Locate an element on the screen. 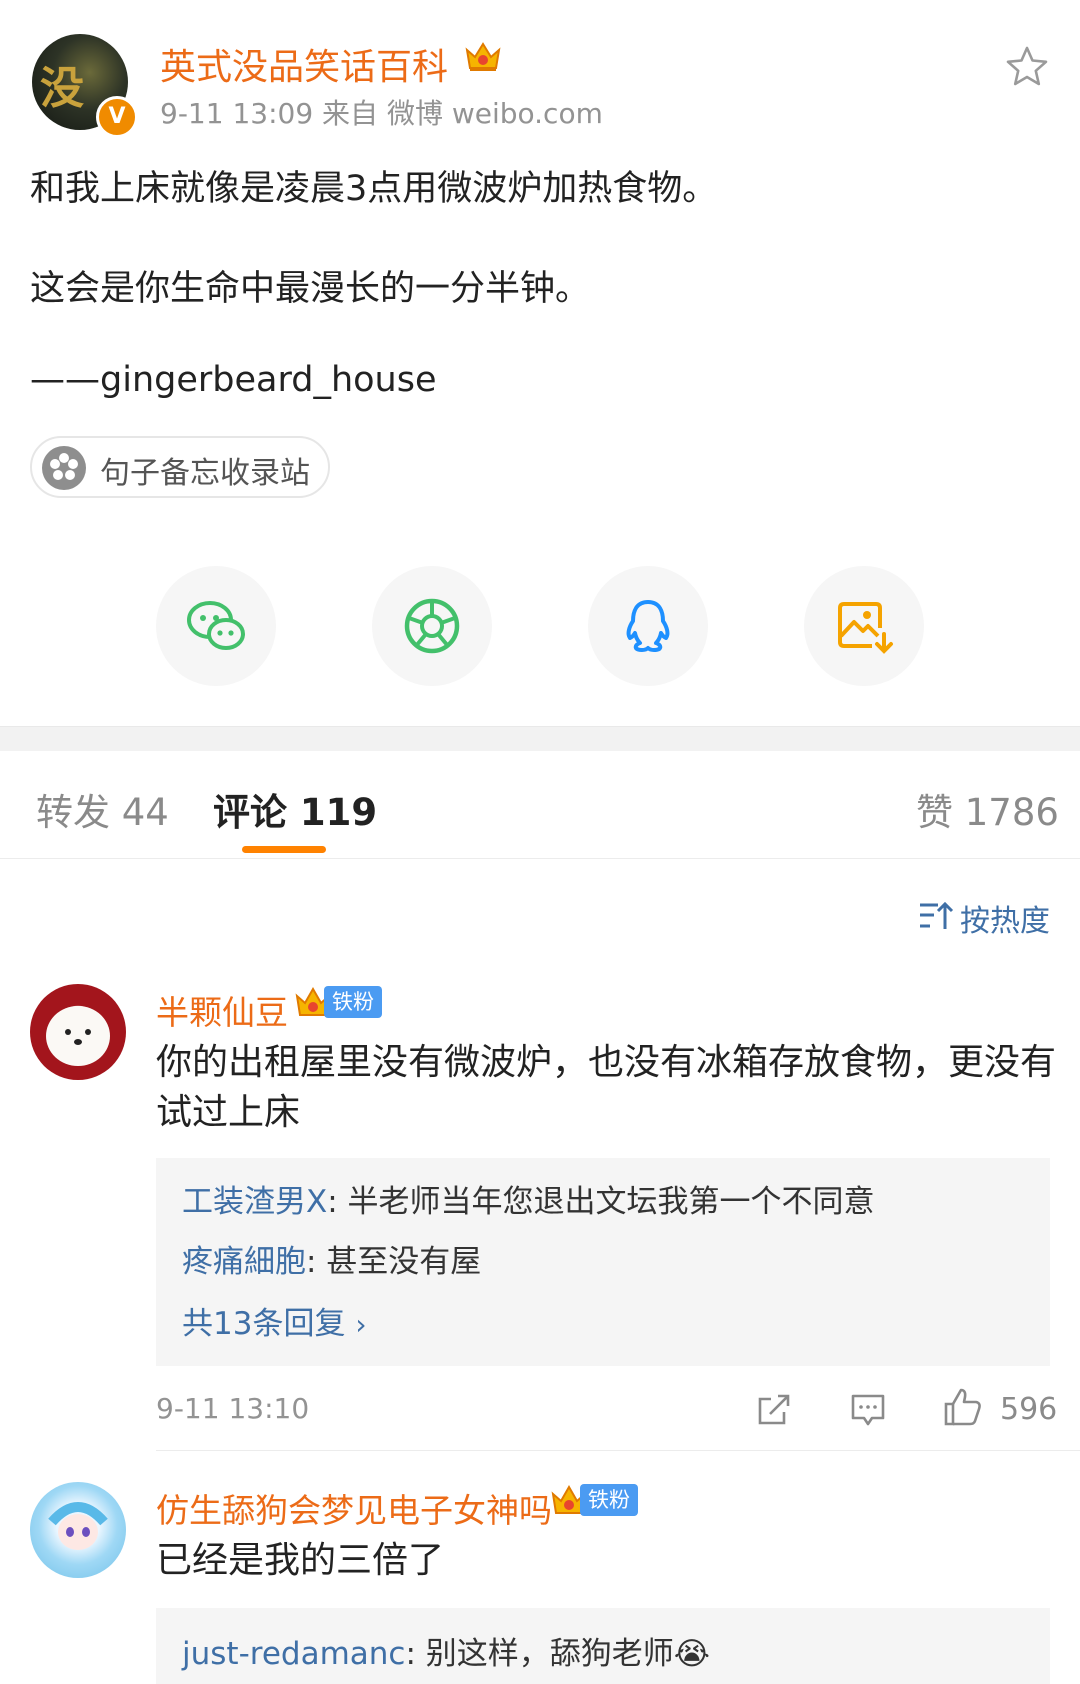 Image resolution: width=1080 pixels, height=1684 pixels. reply-item: just-redamanc: 别这样，舔狗老师😭 is located at coordinates (446, 1650).